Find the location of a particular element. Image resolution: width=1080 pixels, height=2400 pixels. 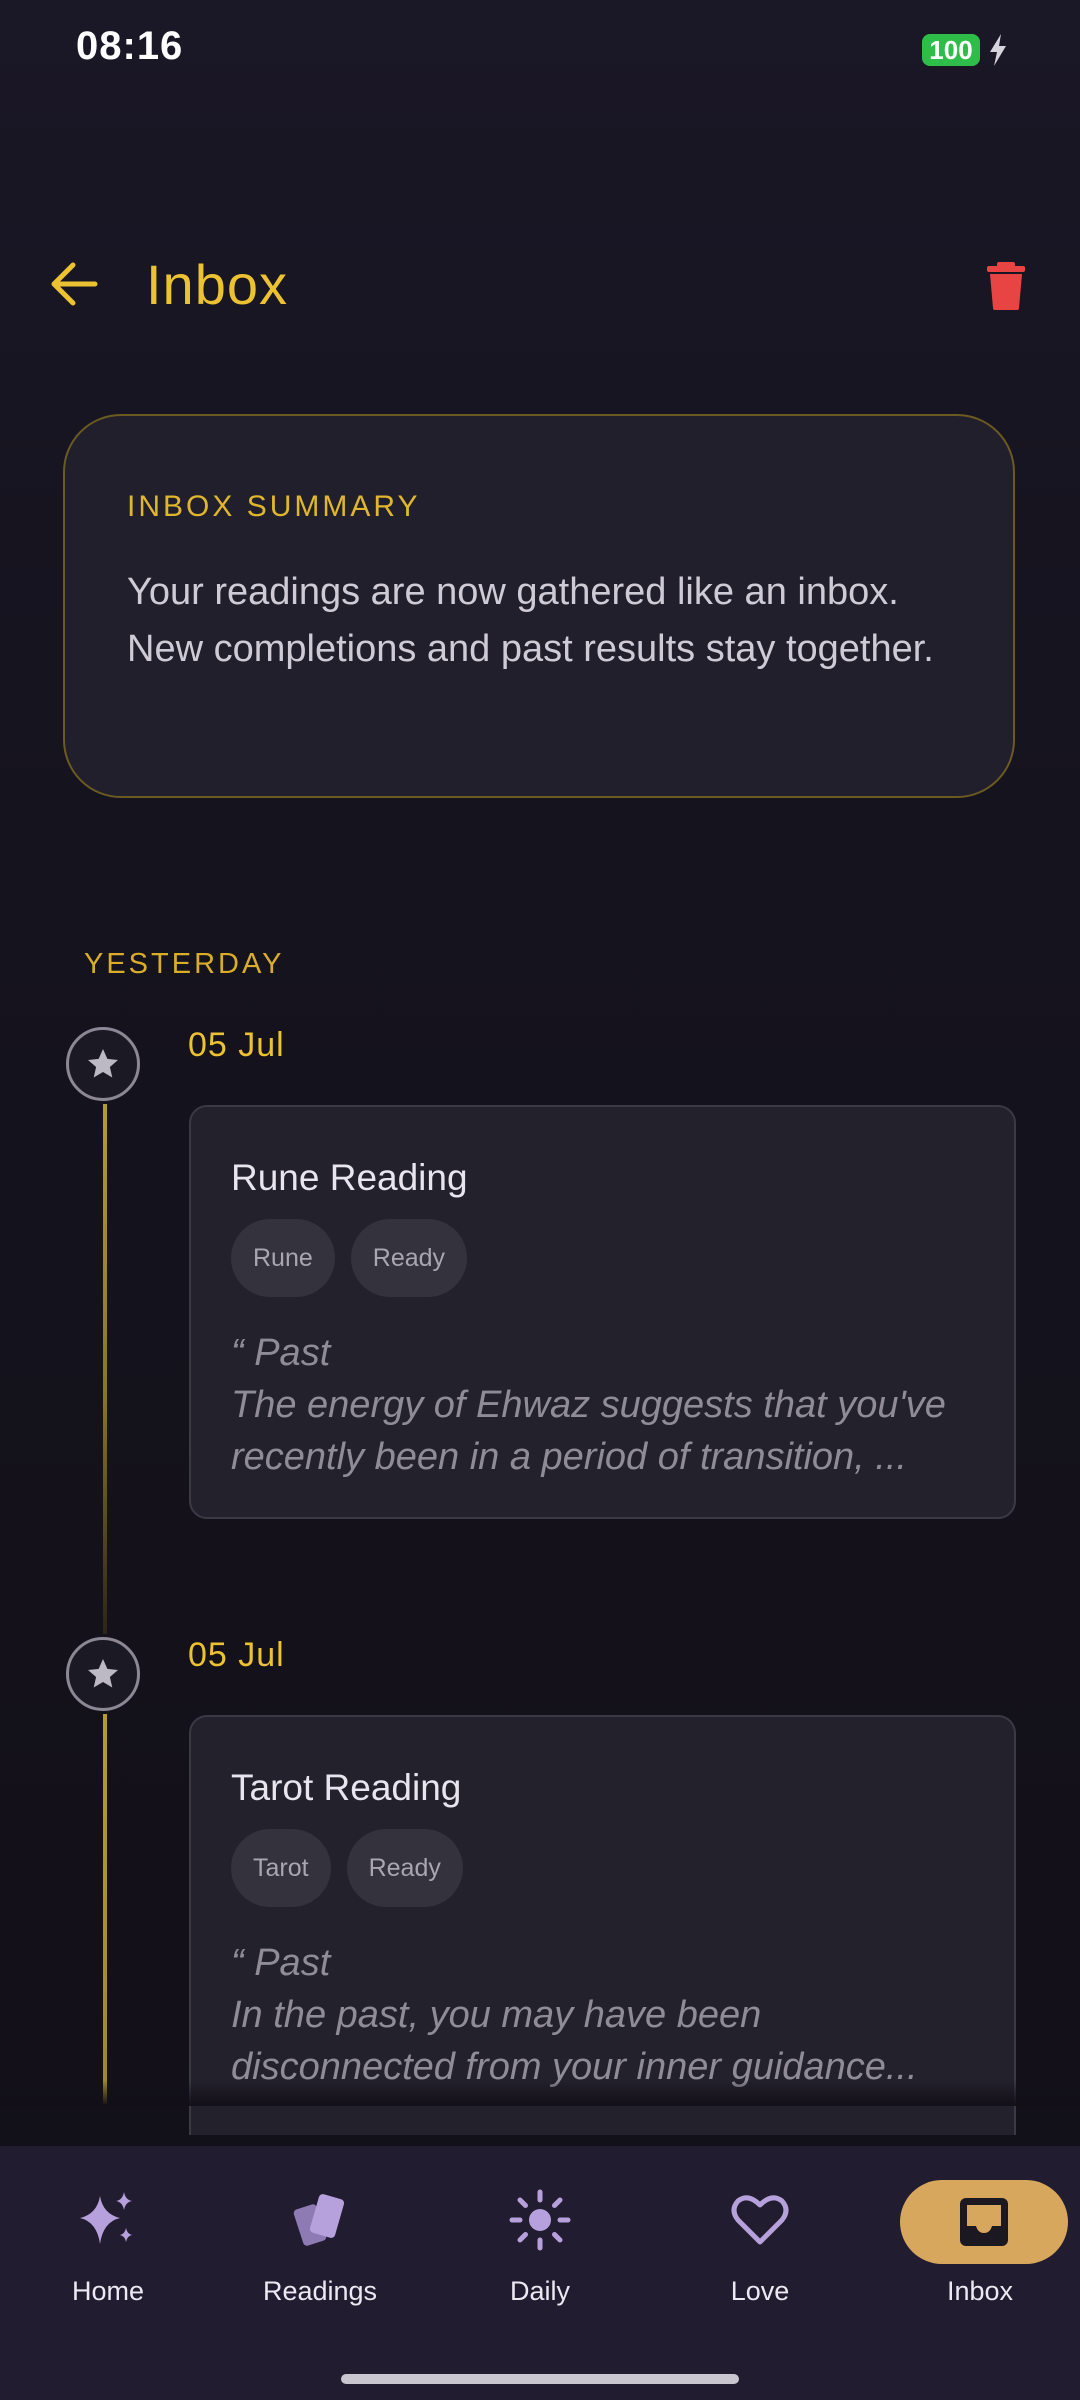

gesture-navigation-bar is located at coordinates (540, 2379).